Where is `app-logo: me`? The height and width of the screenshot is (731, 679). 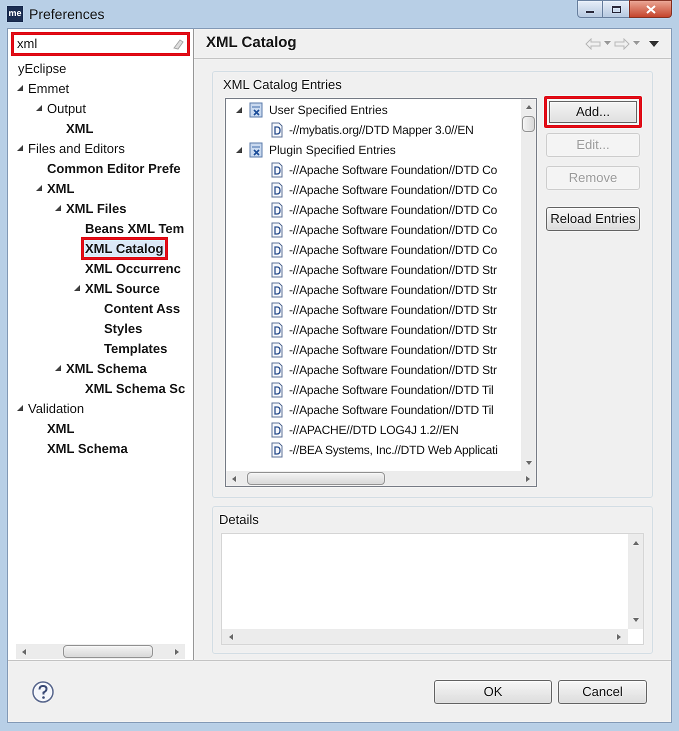 app-logo: me is located at coordinates (15, 14).